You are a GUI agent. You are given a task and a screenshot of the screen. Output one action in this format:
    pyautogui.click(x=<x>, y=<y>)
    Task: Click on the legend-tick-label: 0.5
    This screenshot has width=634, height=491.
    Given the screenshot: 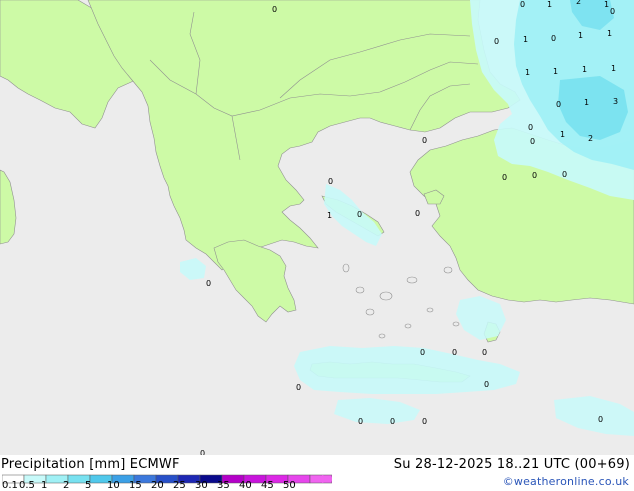 What is the action you would take?
    pyautogui.click(x=27, y=485)
    